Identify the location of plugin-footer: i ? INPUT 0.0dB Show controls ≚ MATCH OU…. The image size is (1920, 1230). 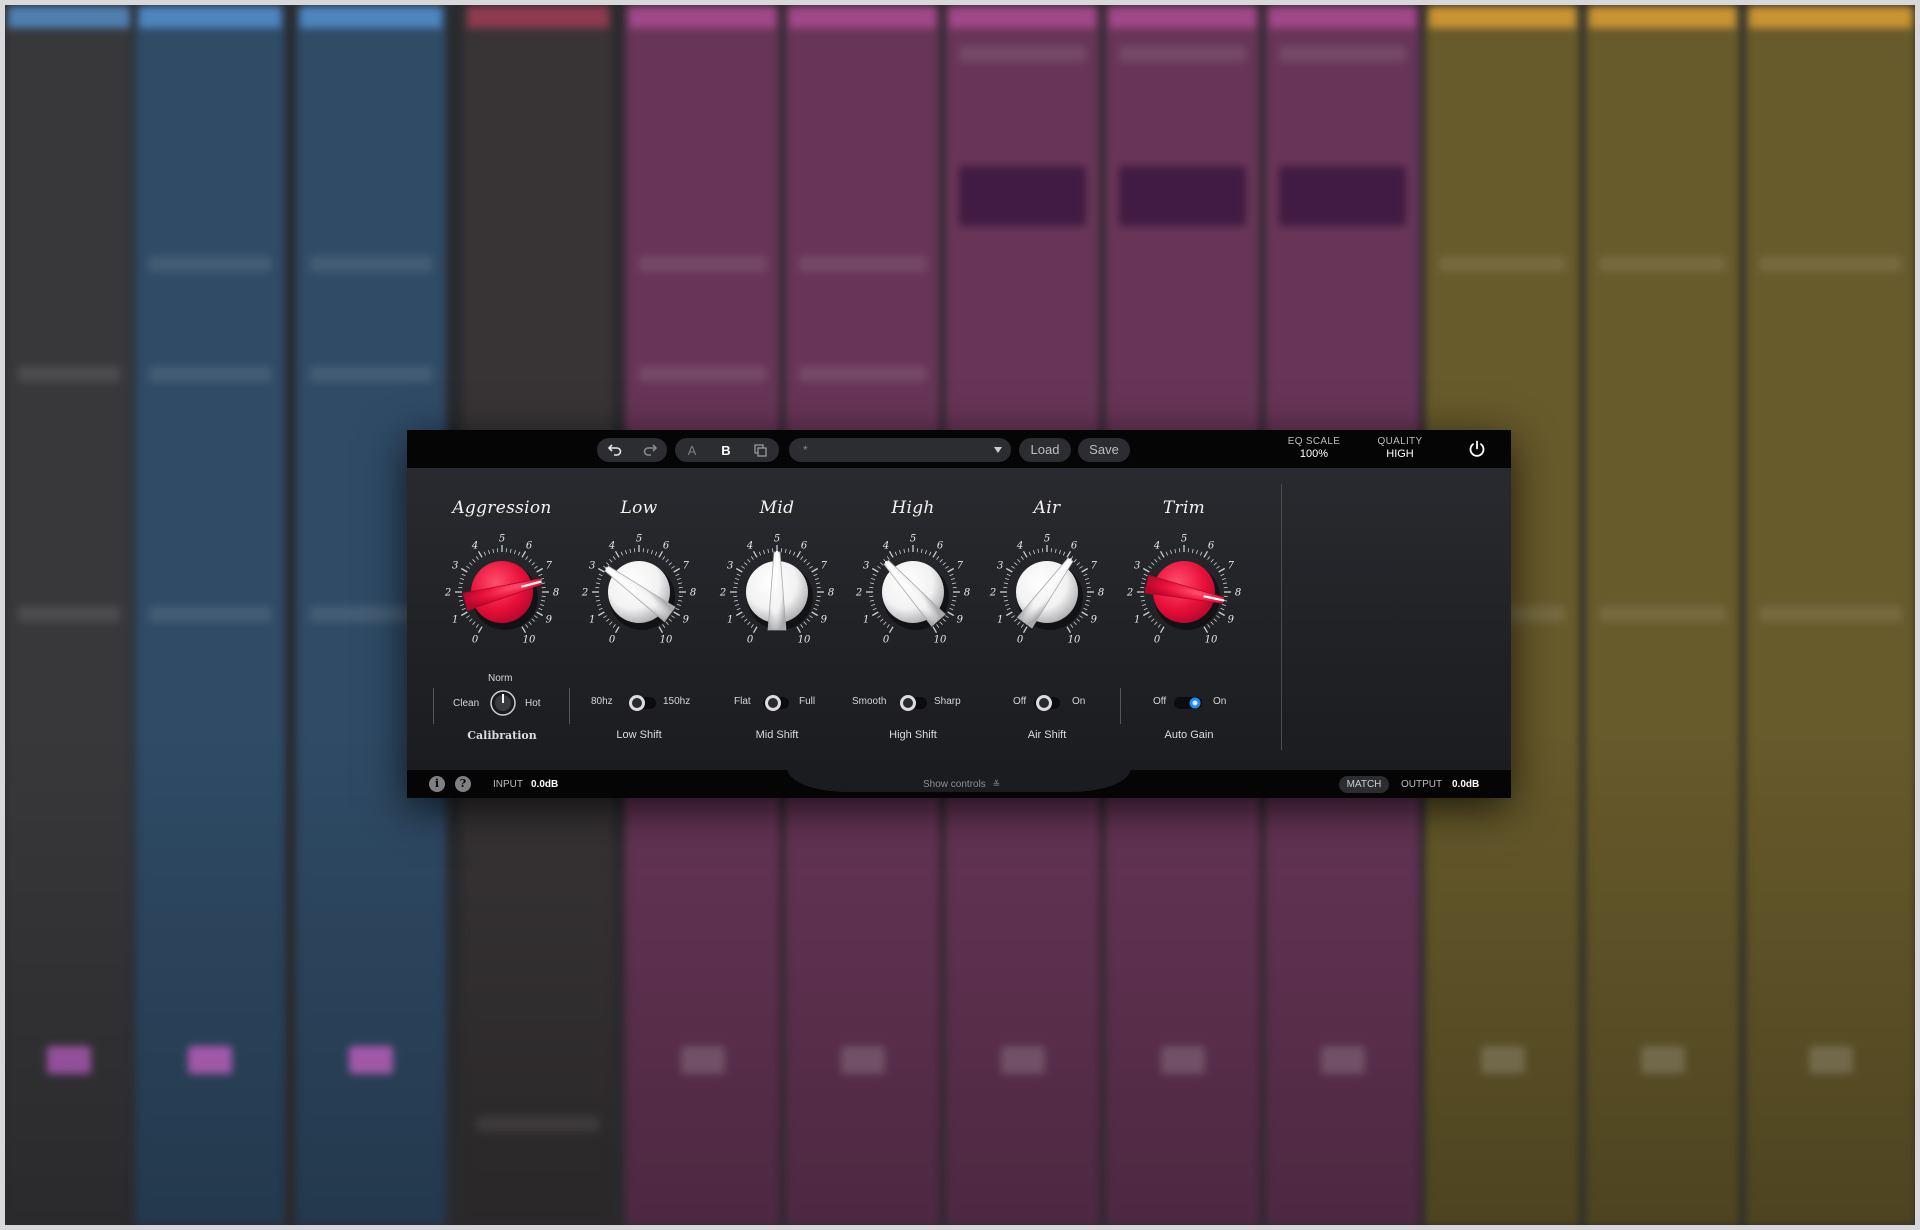
(959, 780).